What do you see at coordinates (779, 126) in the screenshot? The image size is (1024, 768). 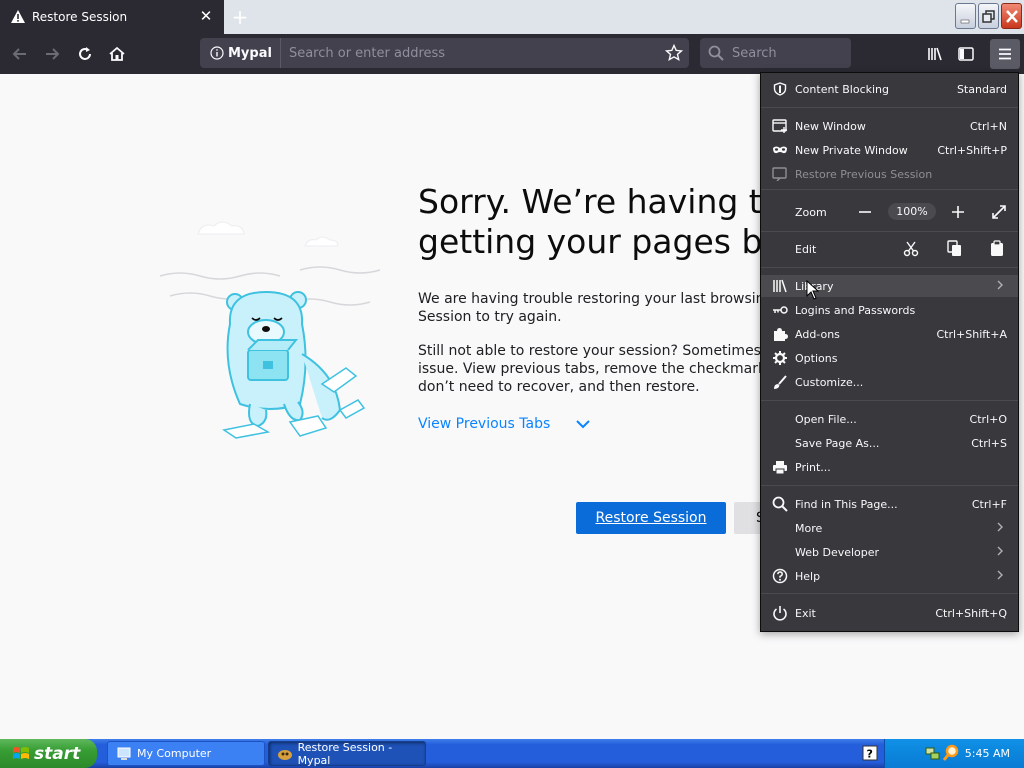 I see `new-window-icon` at bounding box center [779, 126].